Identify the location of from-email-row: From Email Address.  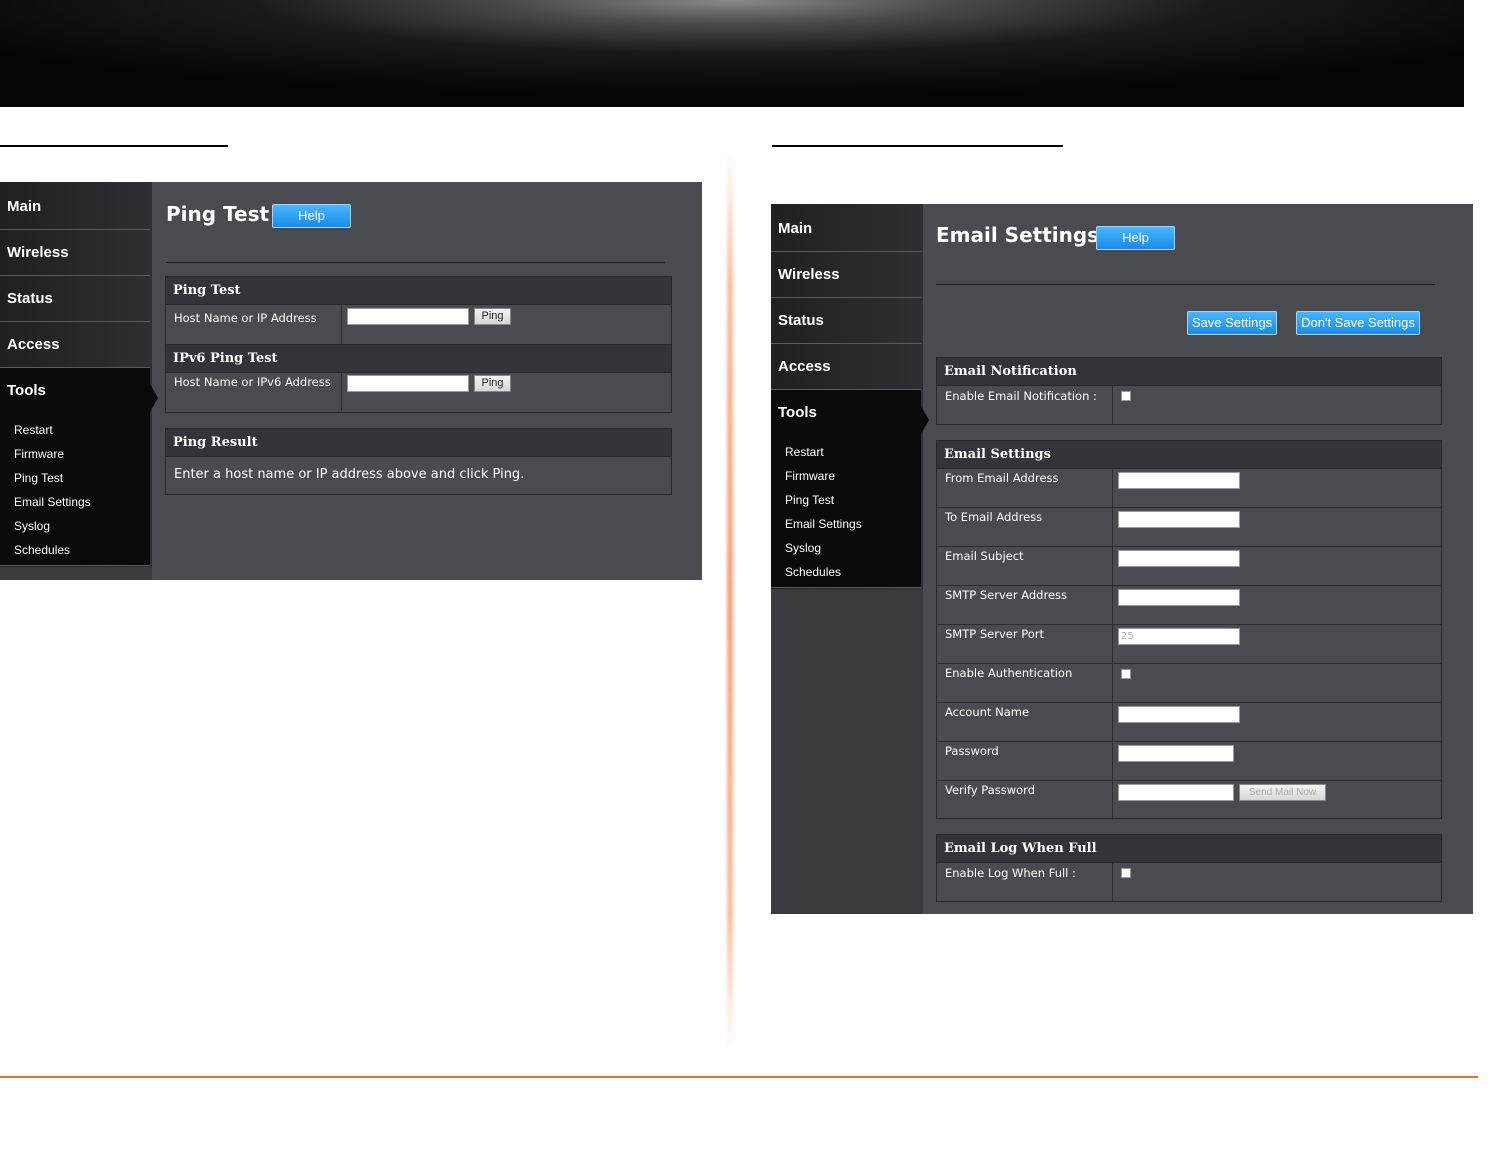
(1189, 488).